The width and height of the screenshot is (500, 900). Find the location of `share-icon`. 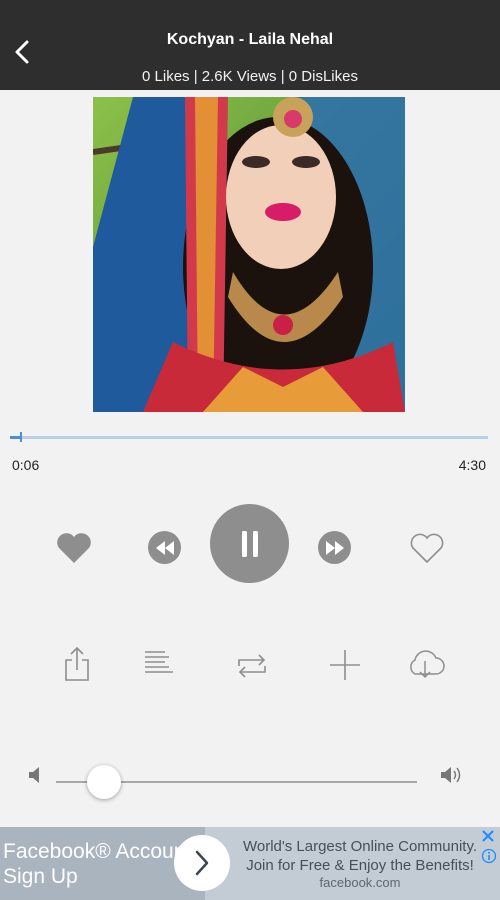

share-icon is located at coordinates (77, 663).